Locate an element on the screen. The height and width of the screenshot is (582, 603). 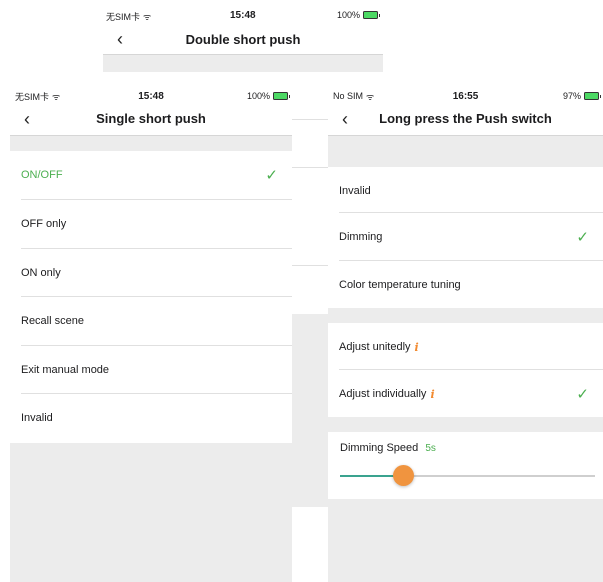
adjust-label: Adjust unitedly is located at coordinates (375, 347).